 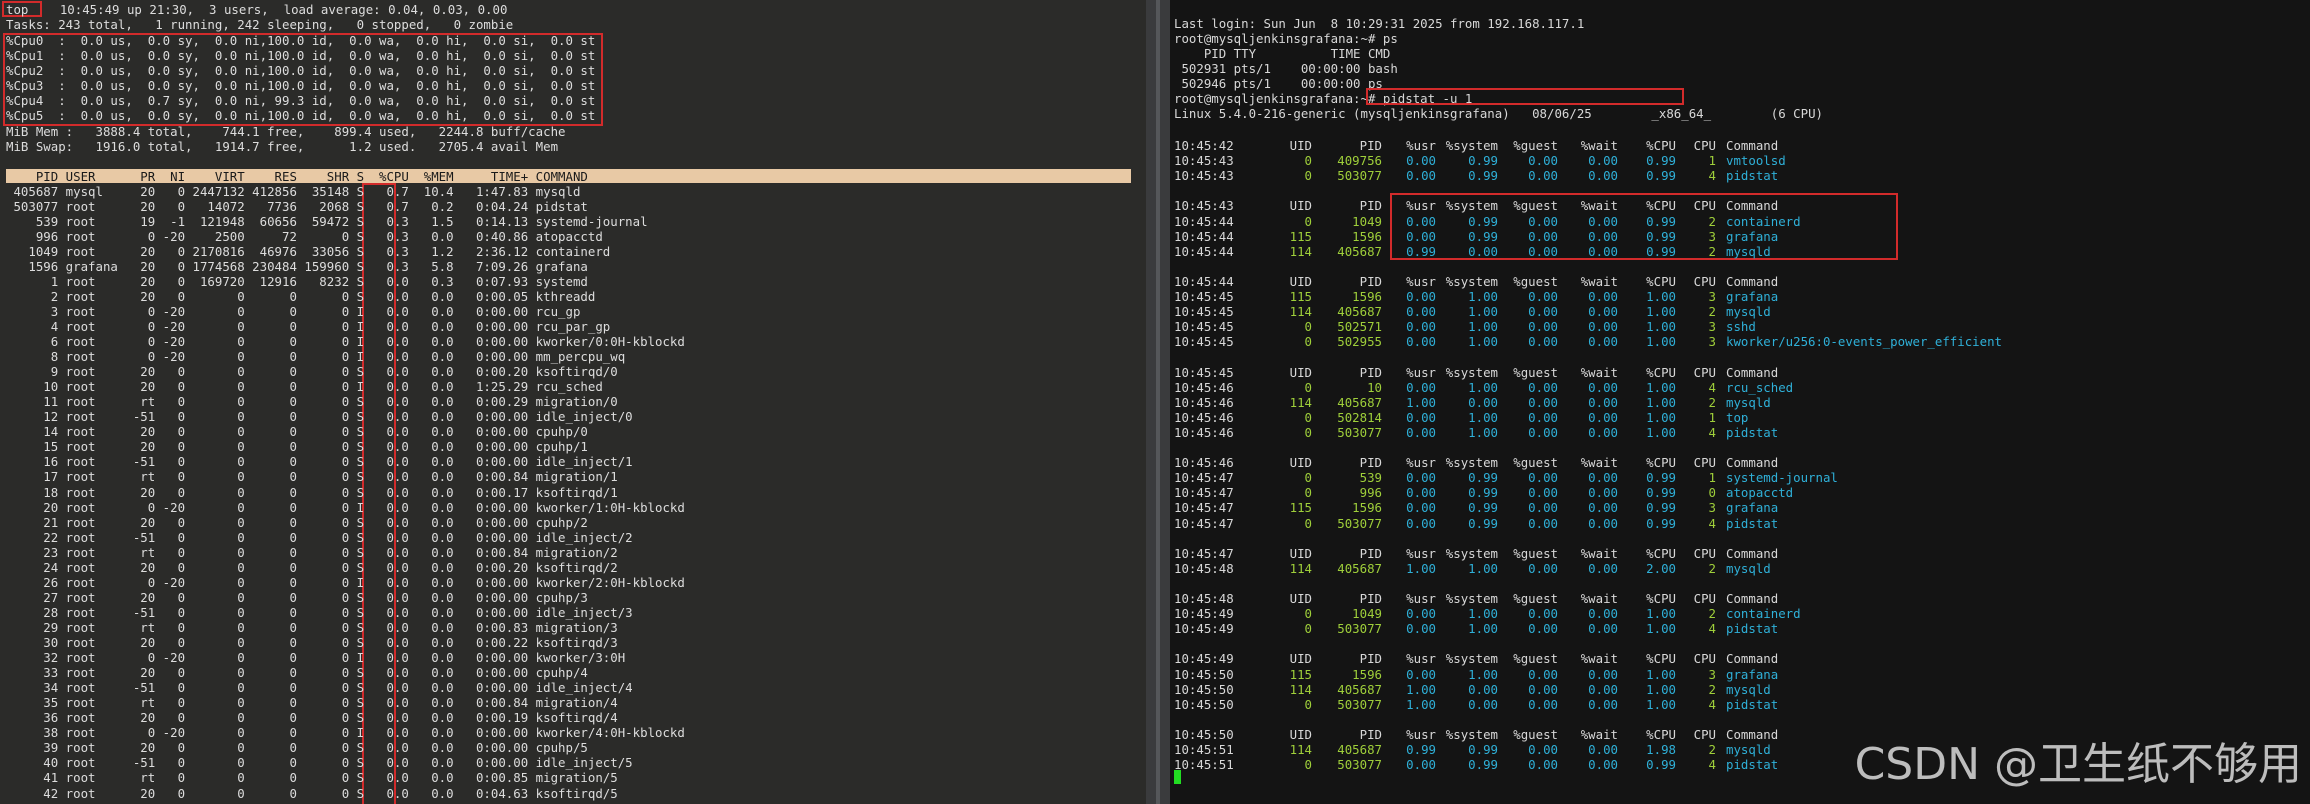 What do you see at coordinates (1282, 53) in the screenshot?
I see `intro-line: PID TTY TIME CMD` at bounding box center [1282, 53].